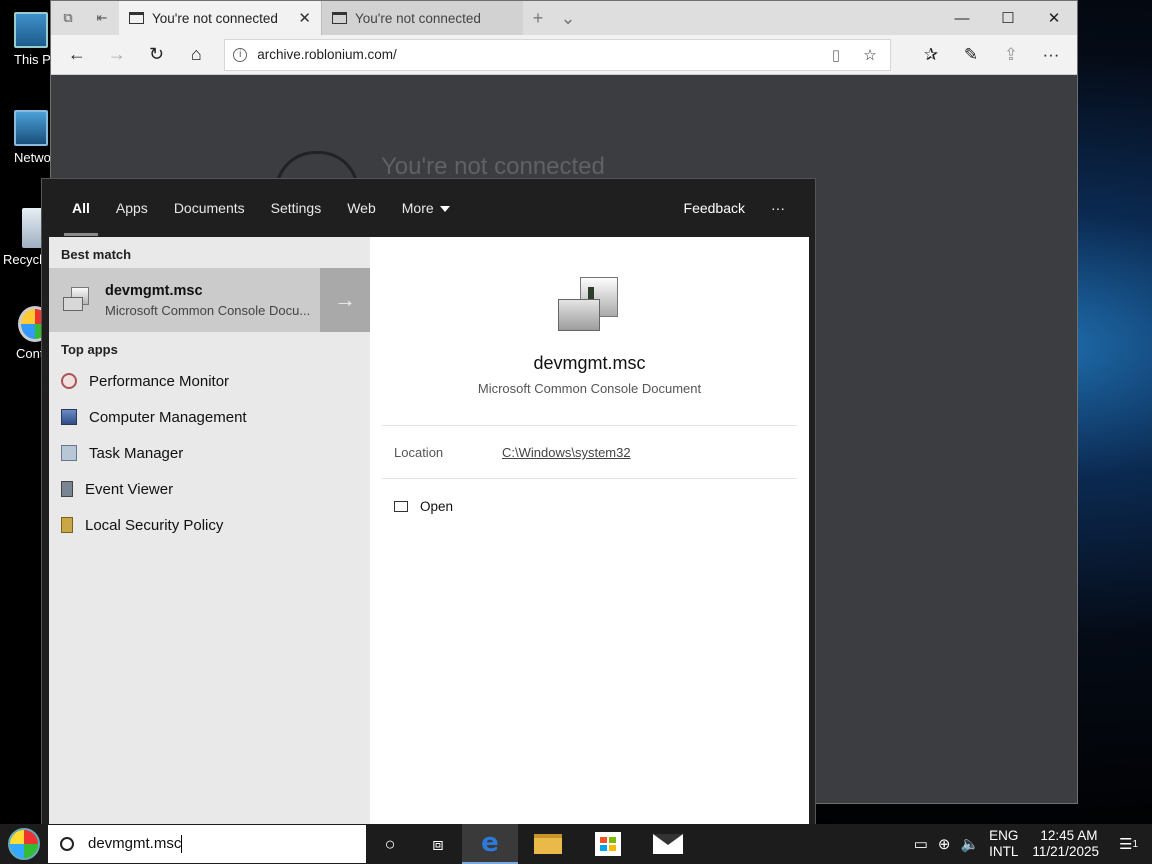  Describe the element at coordinates (390, 844) in the screenshot. I see `cortana-icon: ○` at that location.